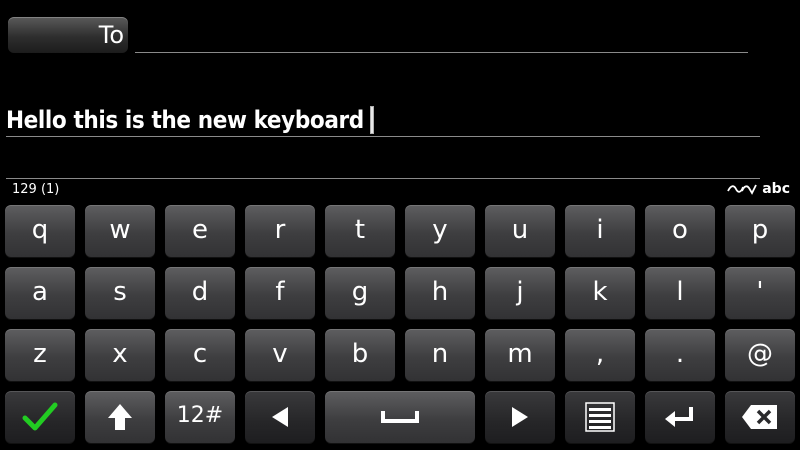  I want to click on key-k: k, so click(600, 293).